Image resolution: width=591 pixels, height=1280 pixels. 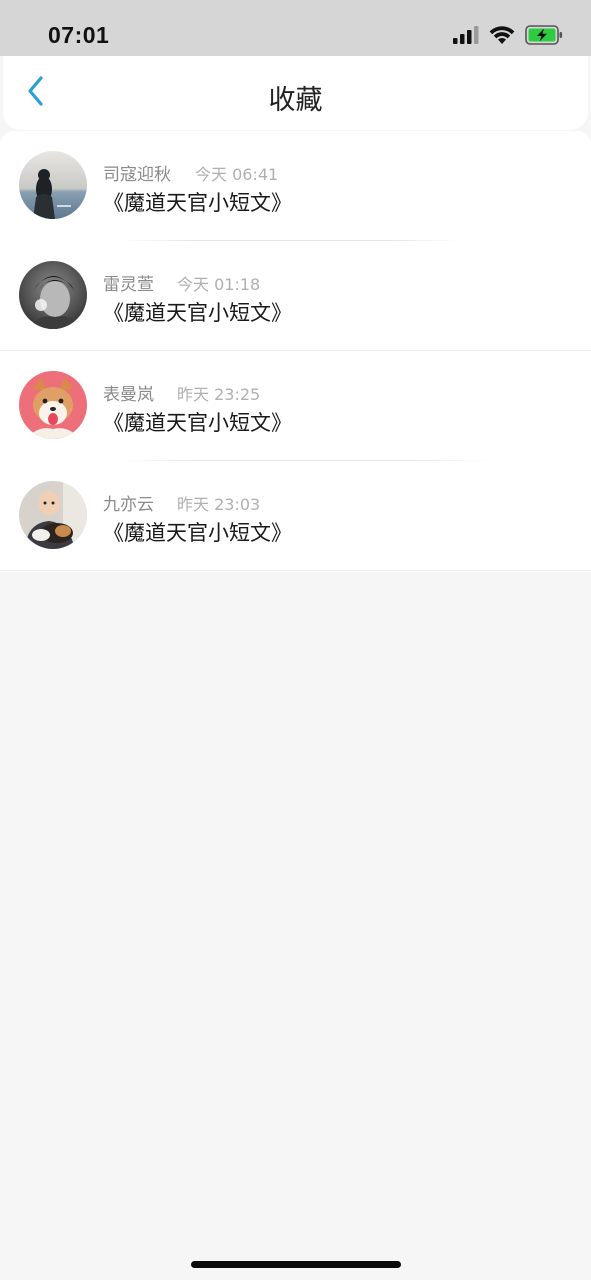 I want to click on list-item: 九亦云 昨天 23:03 《魔道天官小短文》, so click(x=295, y=516).